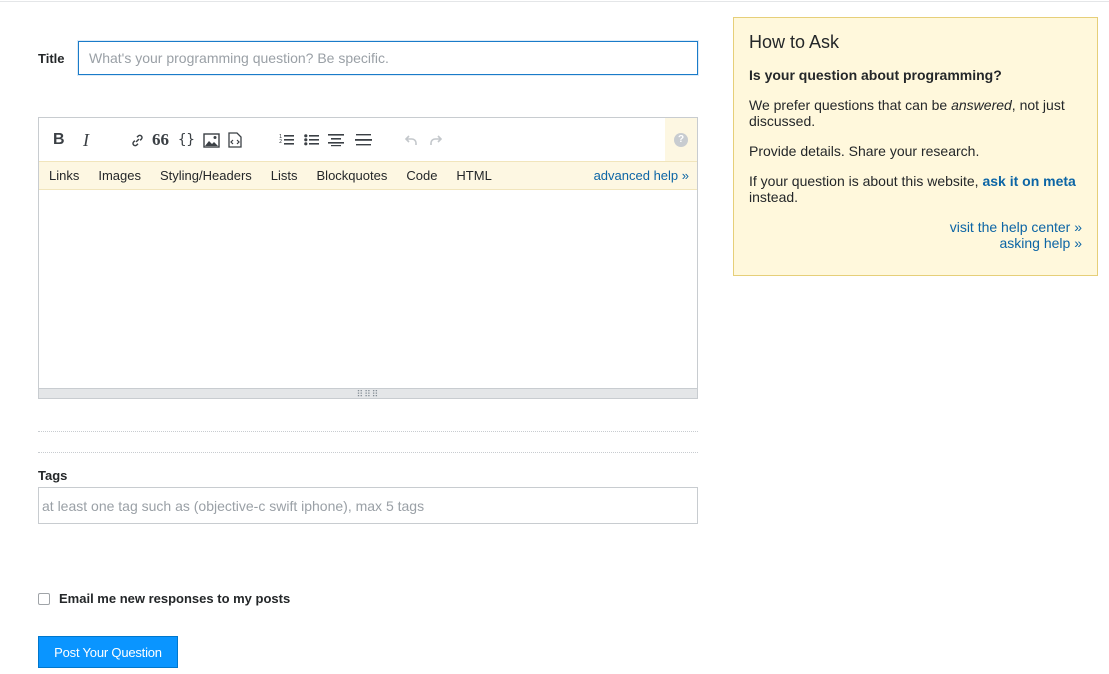  I want to click on sidebar-paragraph-details: Provide details. Share your research., so click(864, 151).